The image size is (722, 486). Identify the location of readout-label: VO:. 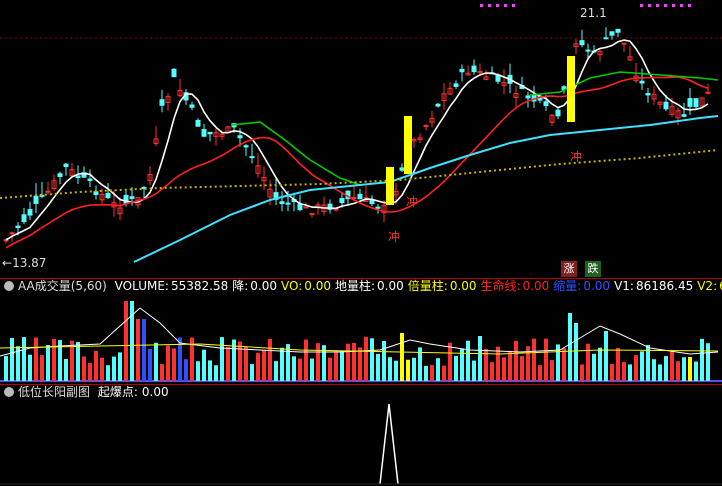
(292, 286).